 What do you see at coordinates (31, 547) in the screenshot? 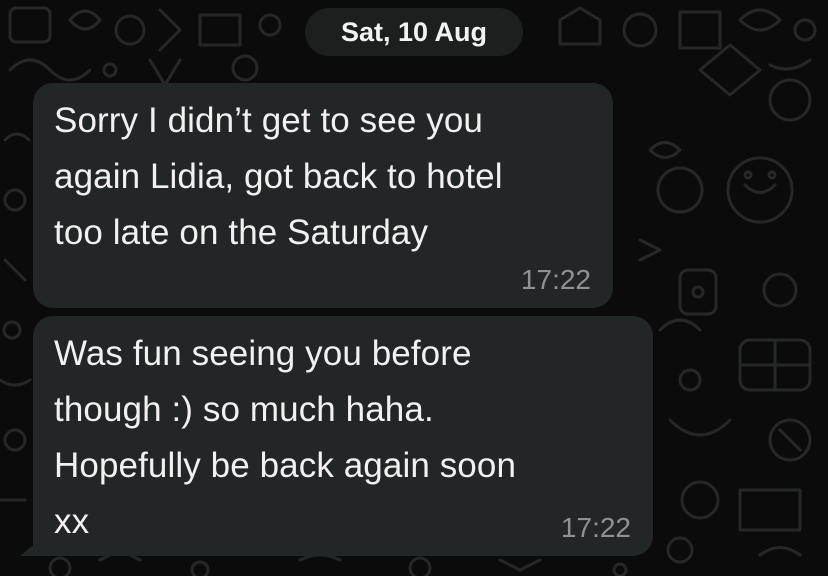
I see `bubble-tail` at bounding box center [31, 547].